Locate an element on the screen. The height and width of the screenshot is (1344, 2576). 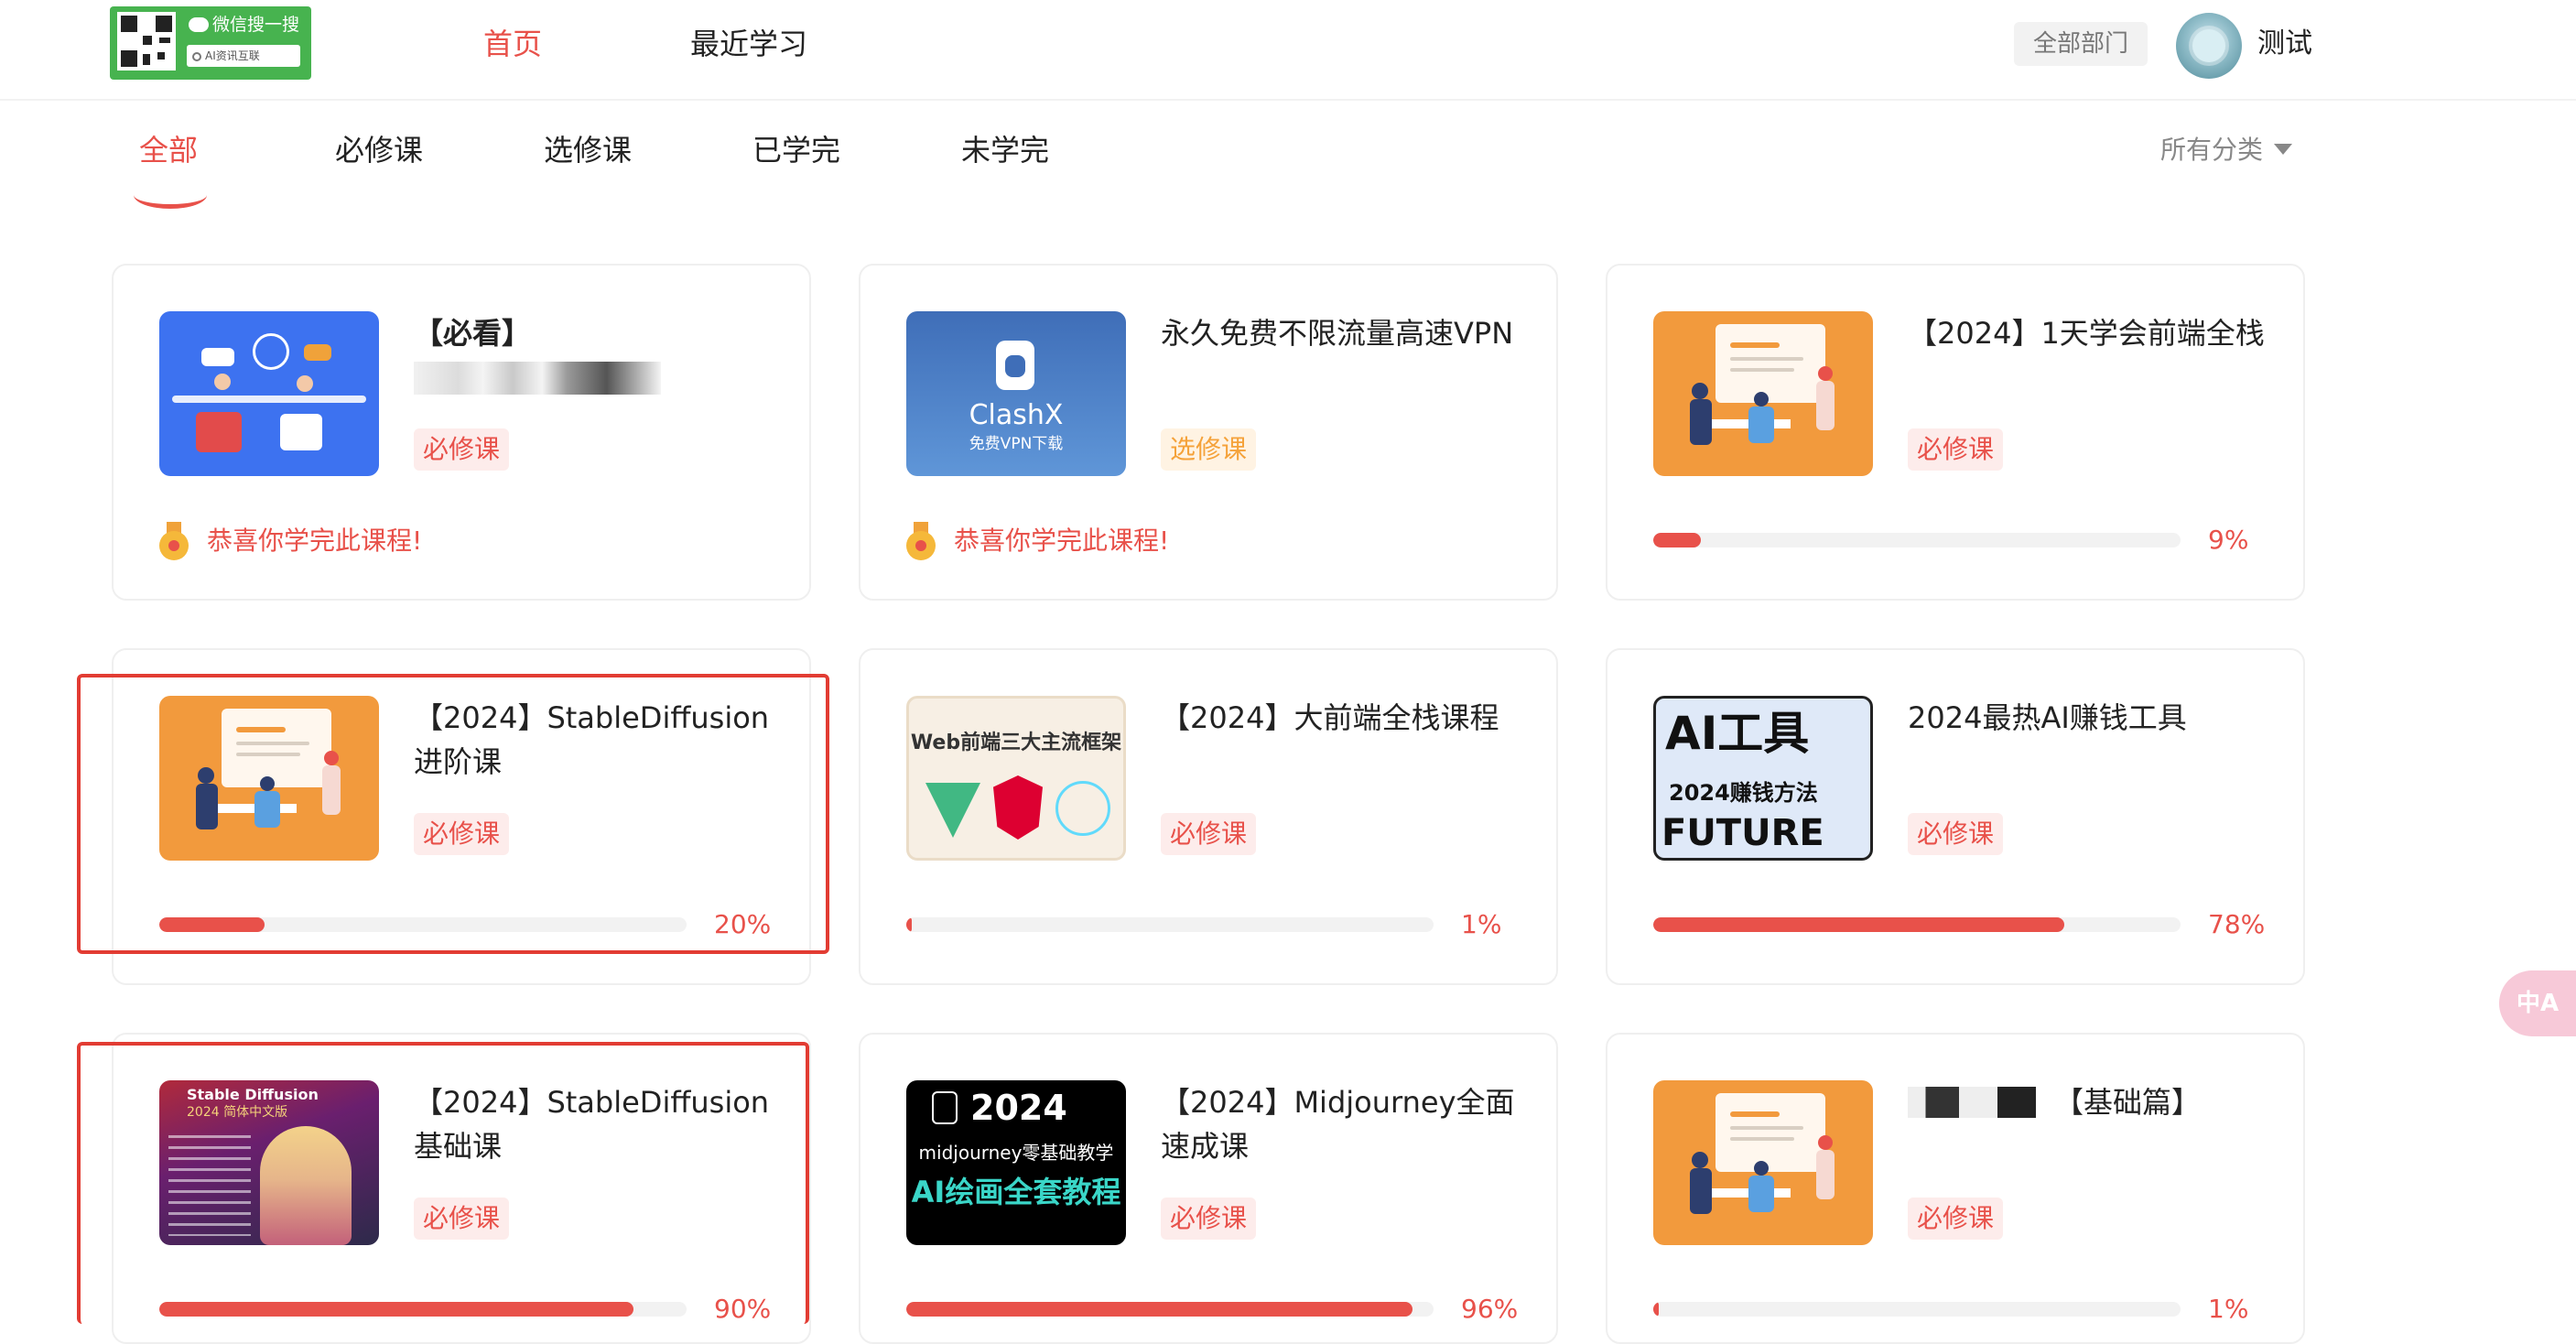
active-tab-indicator is located at coordinates (171, 195).